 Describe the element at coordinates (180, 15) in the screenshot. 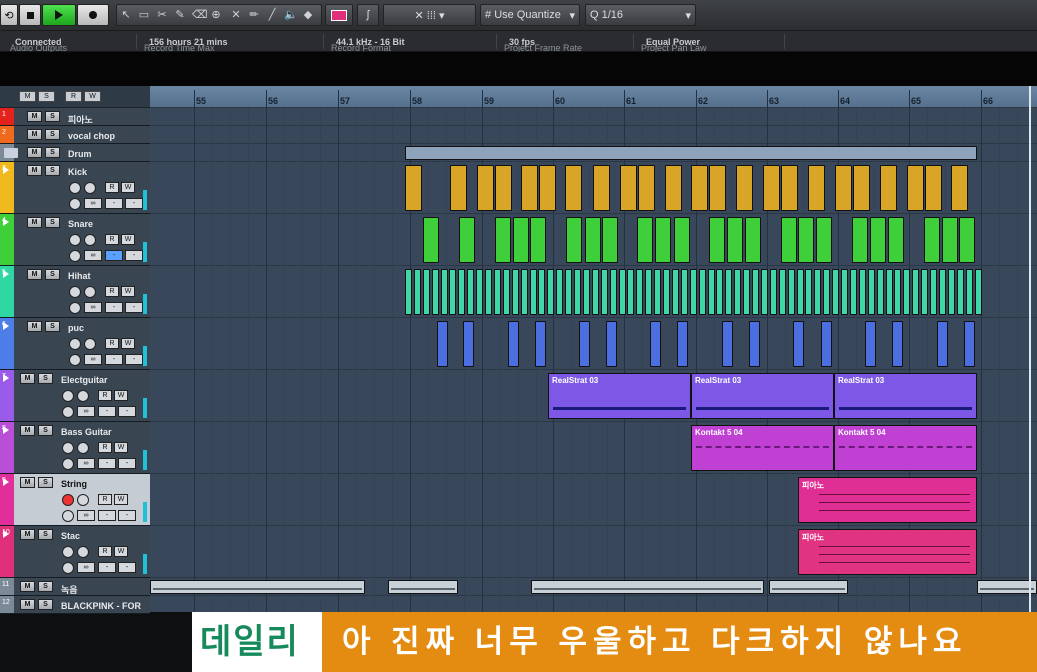

I see `glue-tool-icon: ✎` at that location.